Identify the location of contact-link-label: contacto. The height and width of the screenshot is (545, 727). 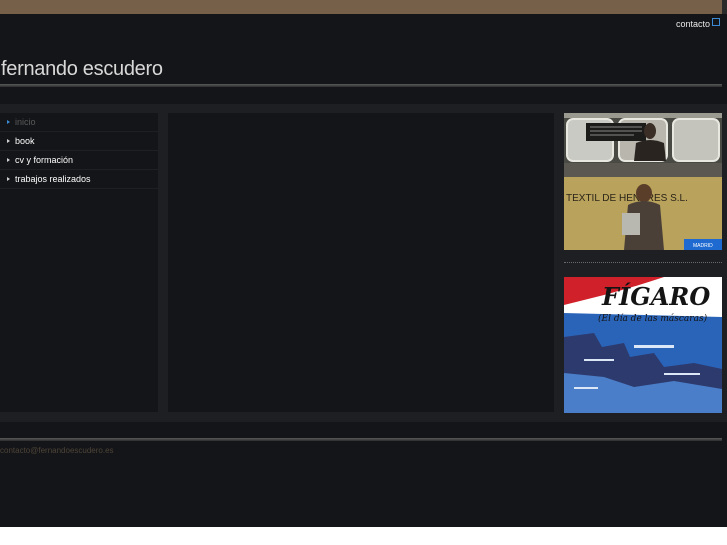
(692, 24).